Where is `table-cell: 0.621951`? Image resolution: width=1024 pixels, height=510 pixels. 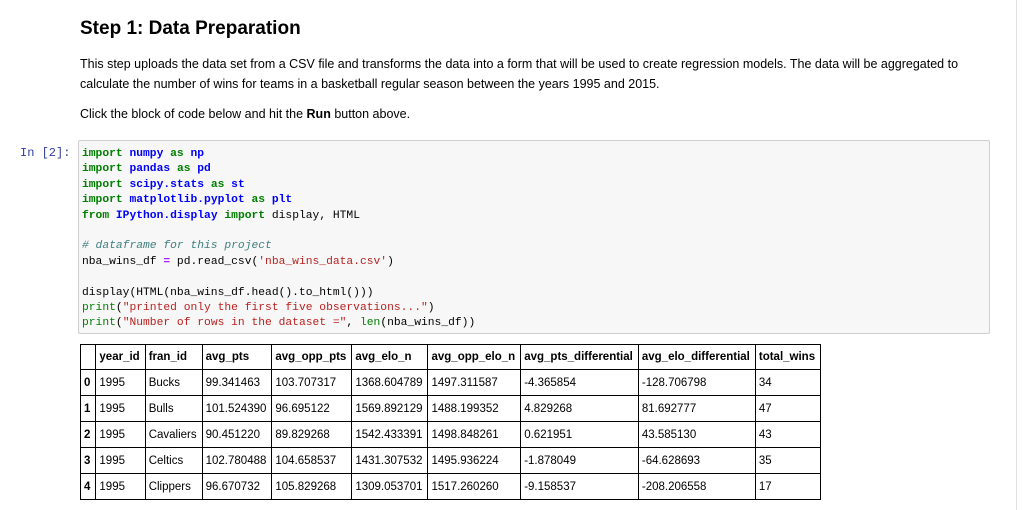
table-cell: 0.621951 is located at coordinates (579, 434).